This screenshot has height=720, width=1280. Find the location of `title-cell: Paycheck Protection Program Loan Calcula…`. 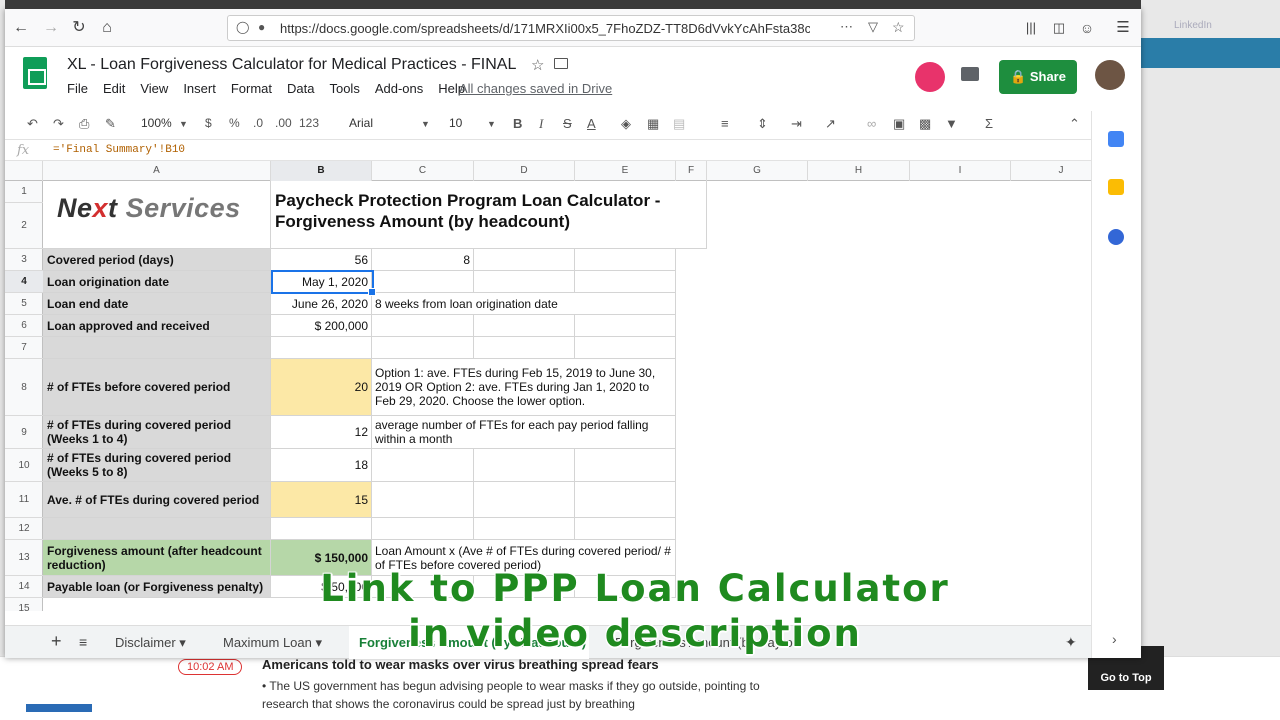

title-cell: Paycheck Protection Program Loan Calcula… is located at coordinates (489, 215).